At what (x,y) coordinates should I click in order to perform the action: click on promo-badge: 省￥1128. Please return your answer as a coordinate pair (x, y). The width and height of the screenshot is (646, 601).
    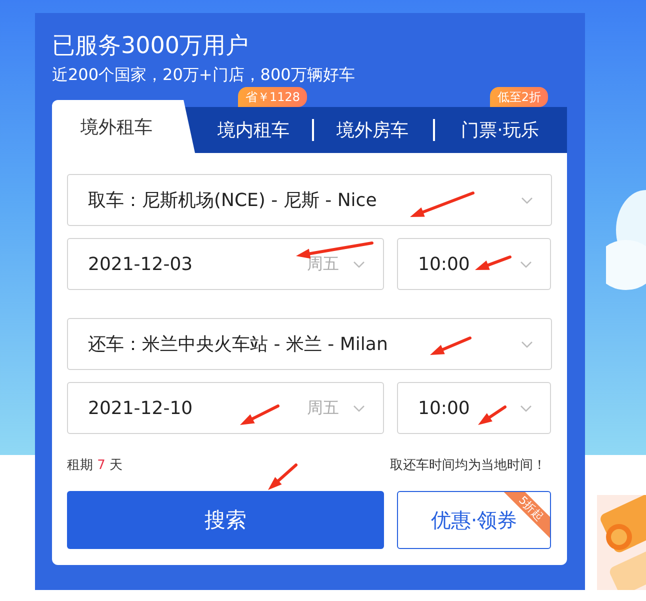
    Looking at the image, I should click on (272, 97).